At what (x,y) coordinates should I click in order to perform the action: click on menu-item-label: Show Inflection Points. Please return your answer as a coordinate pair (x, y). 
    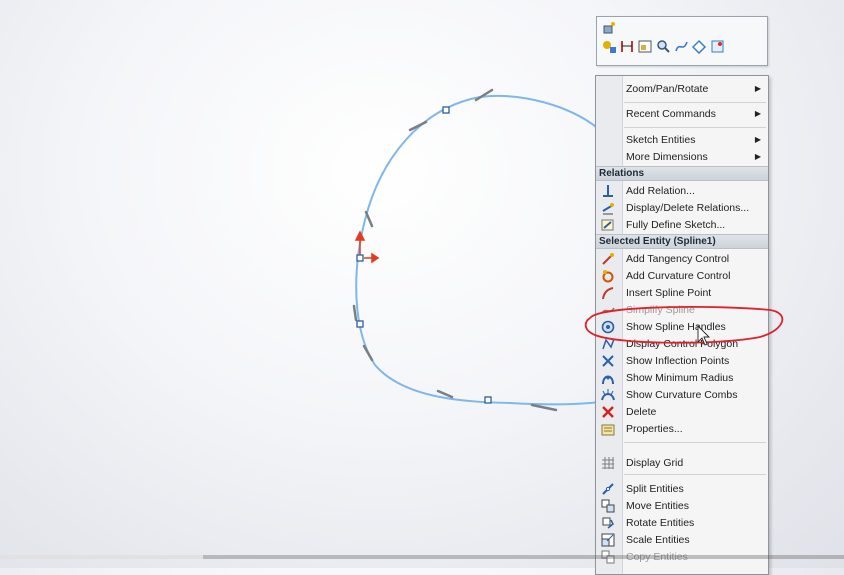
    Looking at the image, I should click on (678, 360).